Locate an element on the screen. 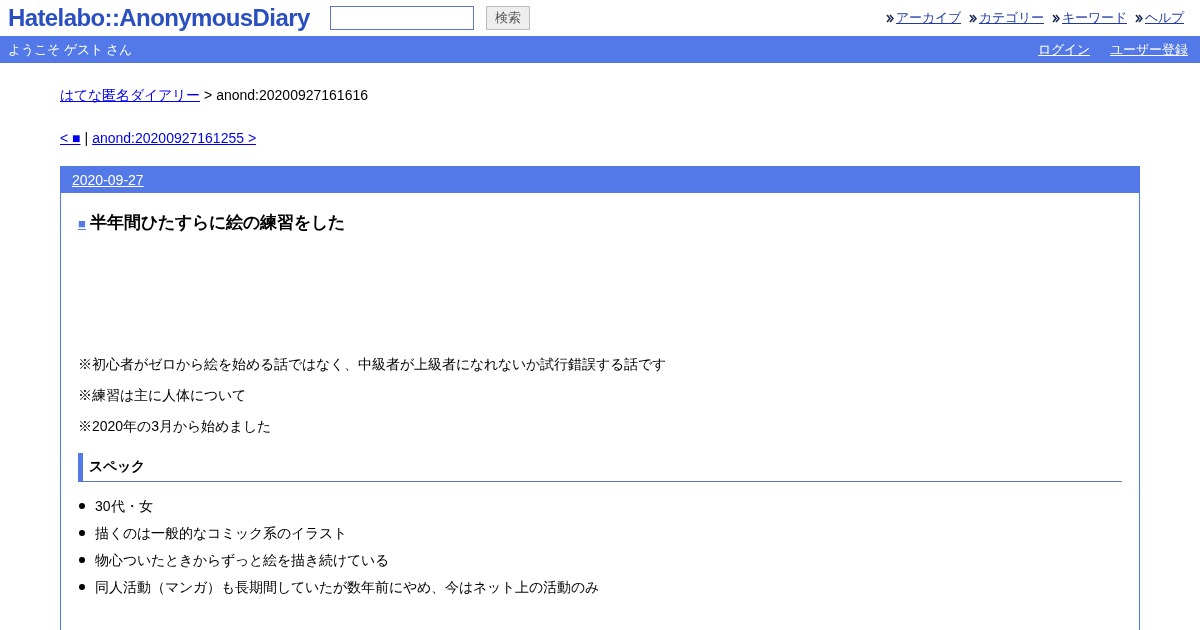 This screenshot has width=1200, height=630. next-link: anond:20200927161255 > is located at coordinates (174, 138).